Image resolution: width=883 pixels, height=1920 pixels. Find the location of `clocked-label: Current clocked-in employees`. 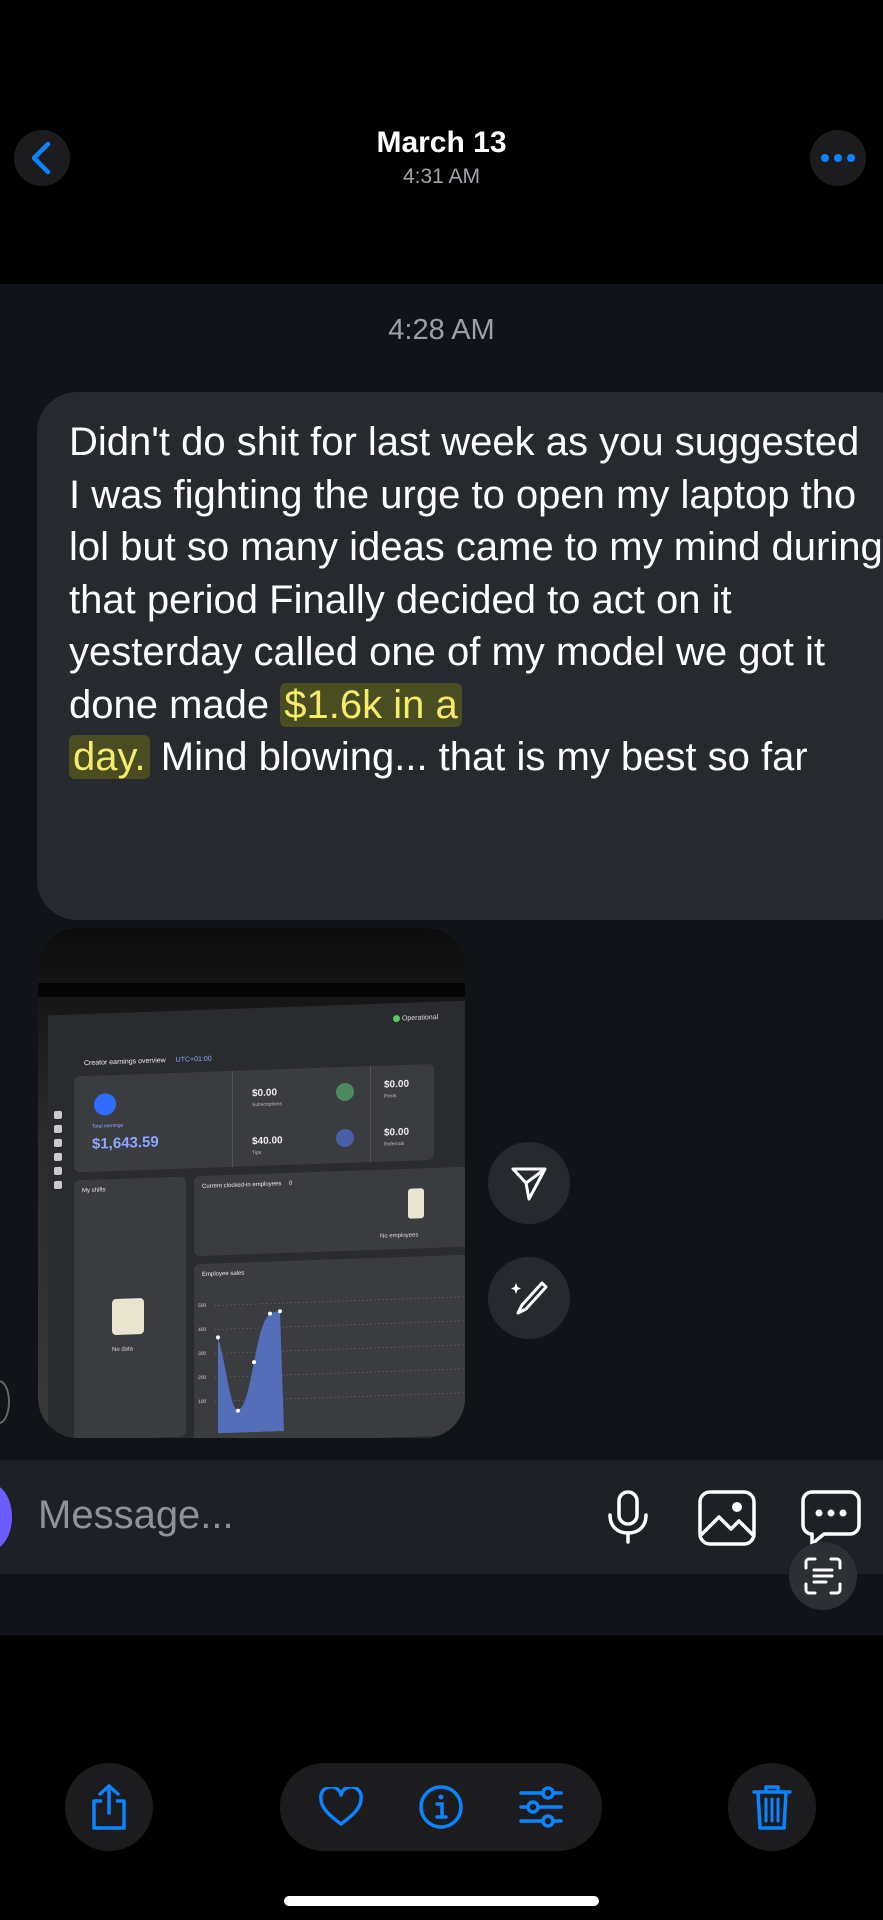

clocked-label: Current clocked-in employees is located at coordinates (242, 1185).